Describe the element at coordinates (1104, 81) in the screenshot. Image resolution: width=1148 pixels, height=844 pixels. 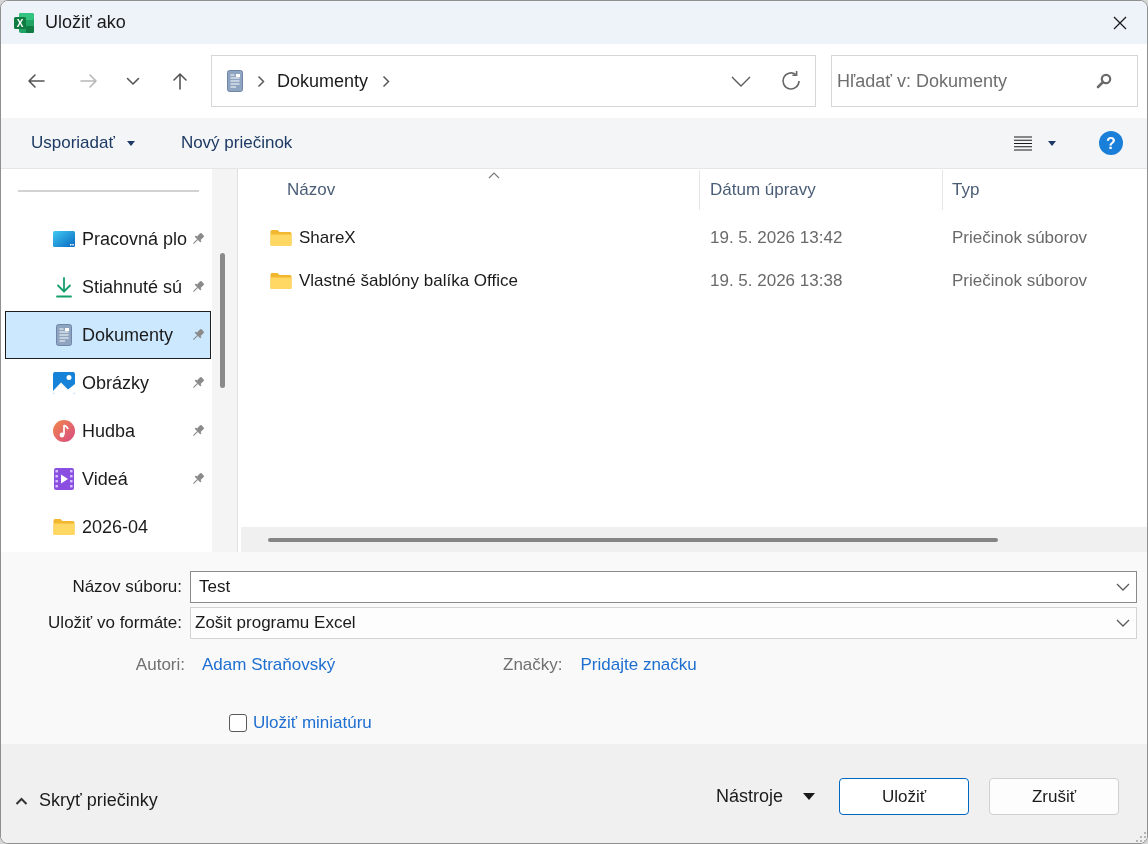
I see `search-icon` at that location.